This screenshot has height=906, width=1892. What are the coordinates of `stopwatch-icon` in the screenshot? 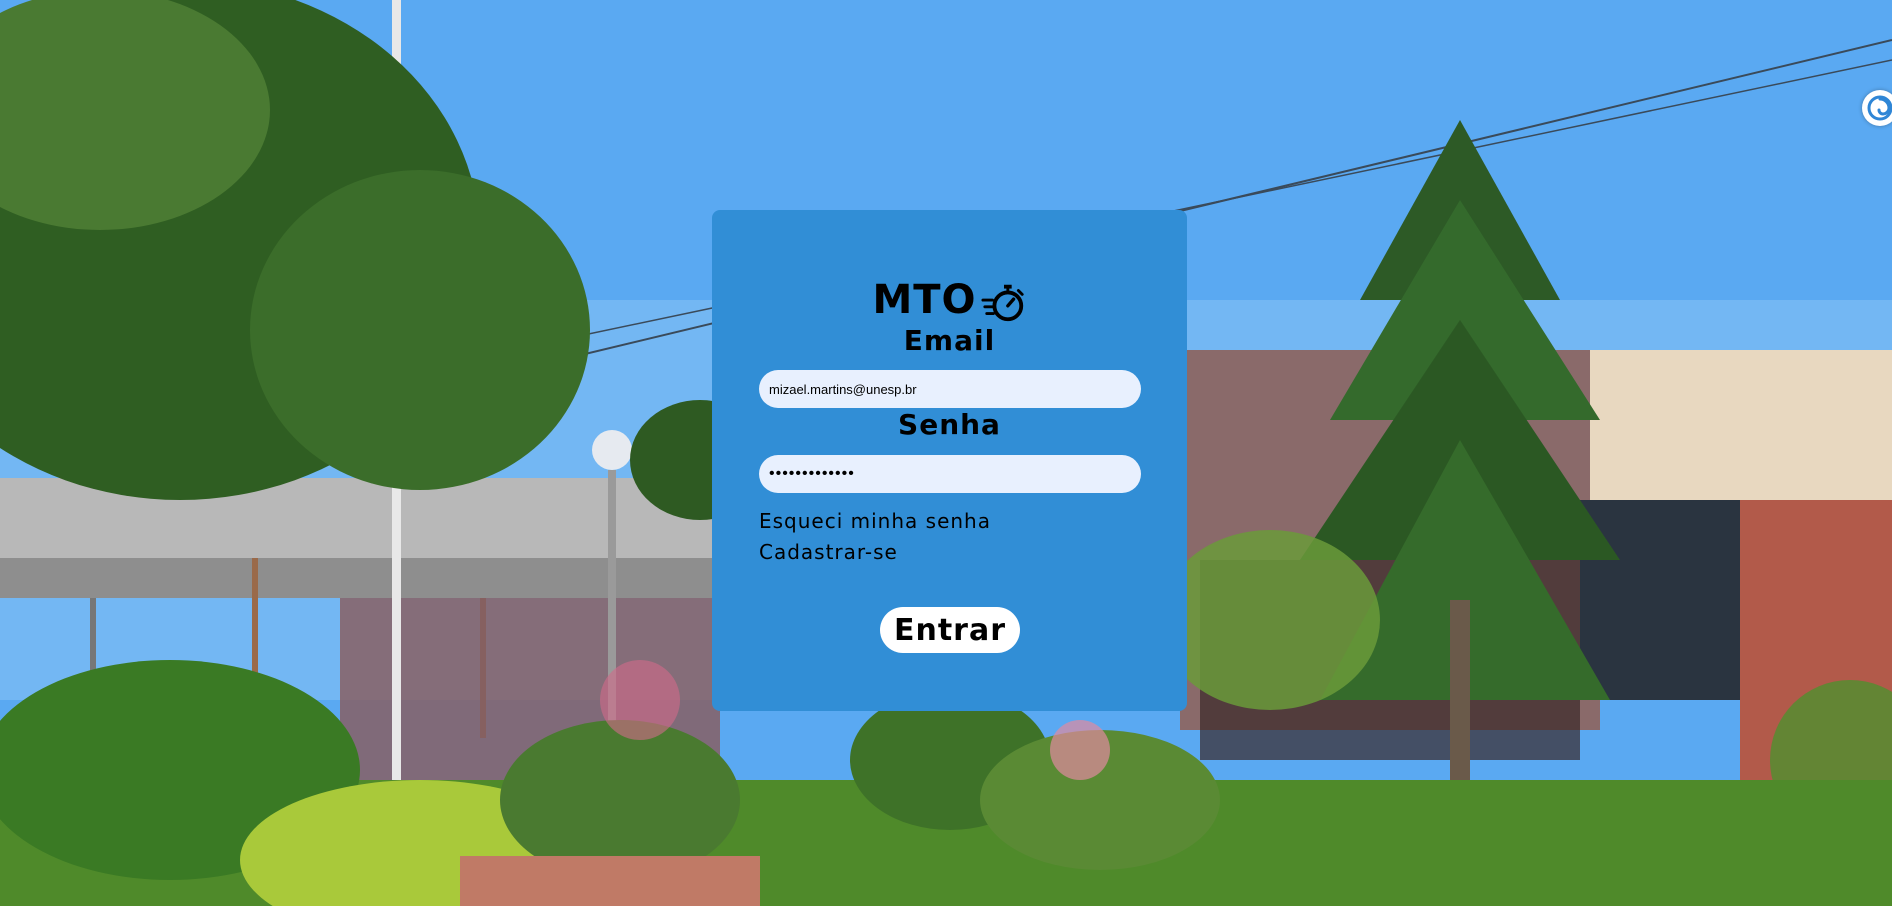 It's located at (1002, 303).